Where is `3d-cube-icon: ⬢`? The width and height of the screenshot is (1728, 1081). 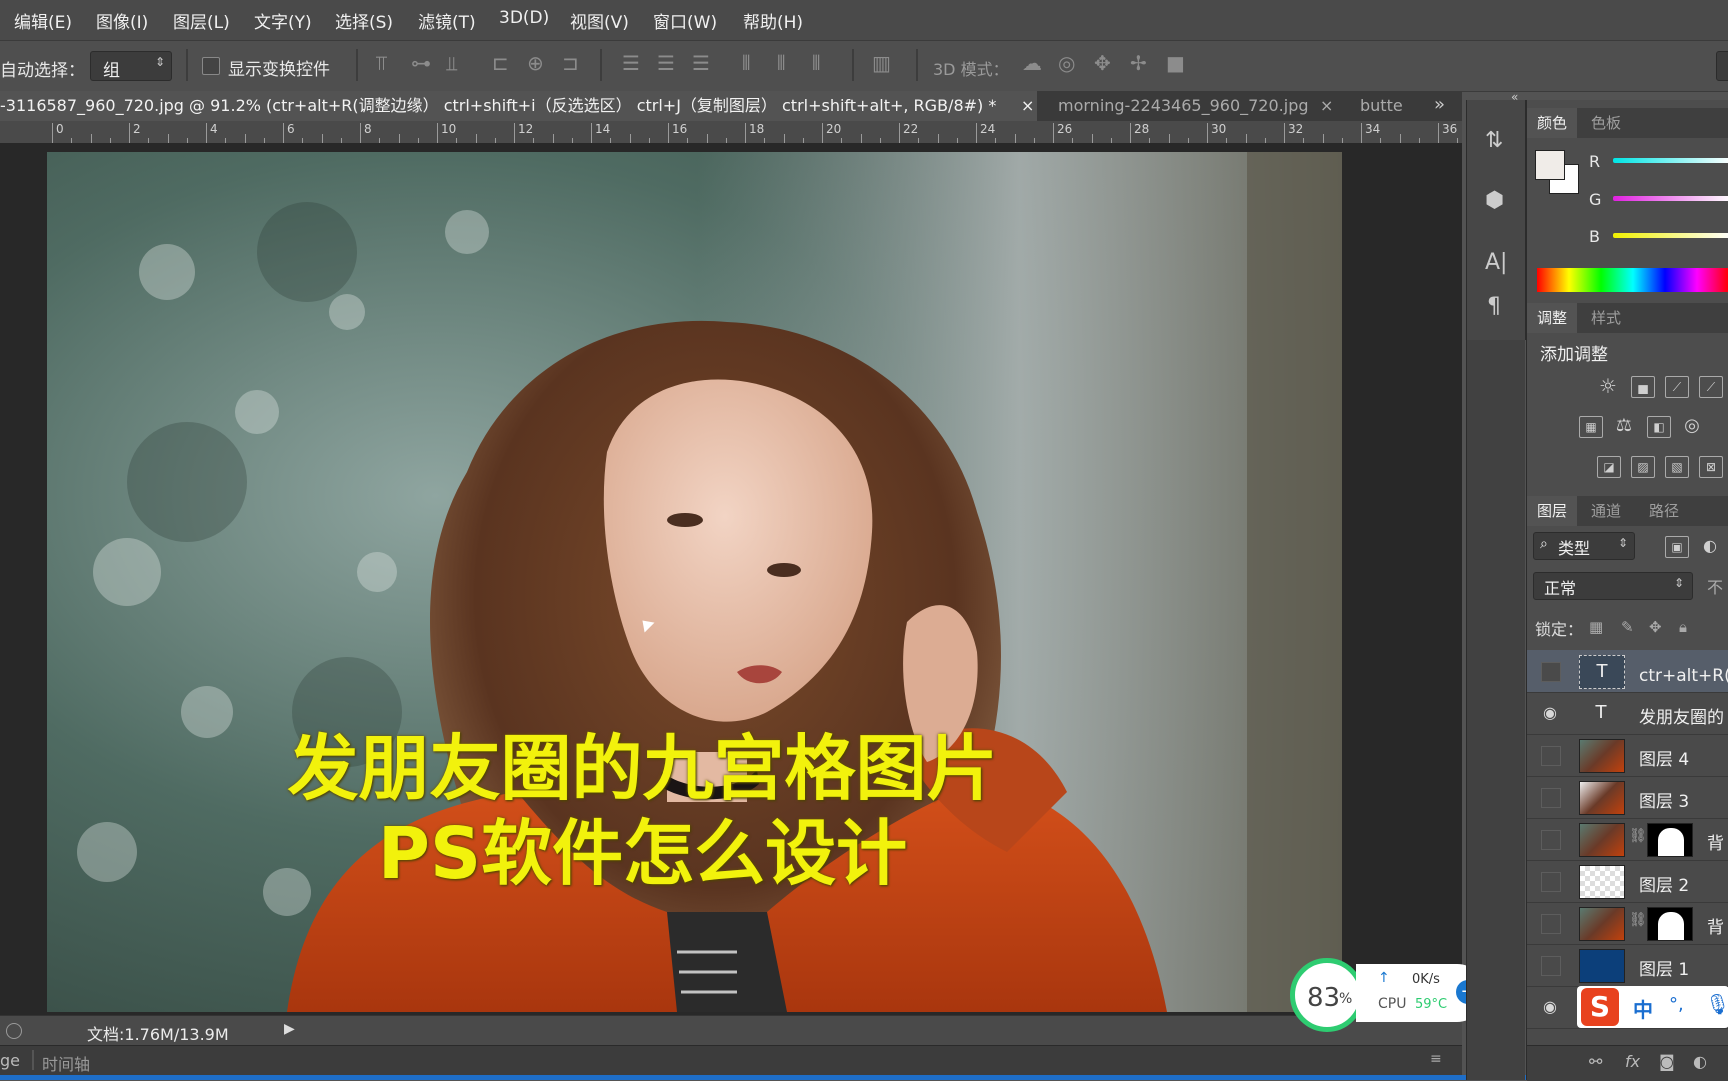
3d-cube-icon: ⬢ is located at coordinates (1494, 200).